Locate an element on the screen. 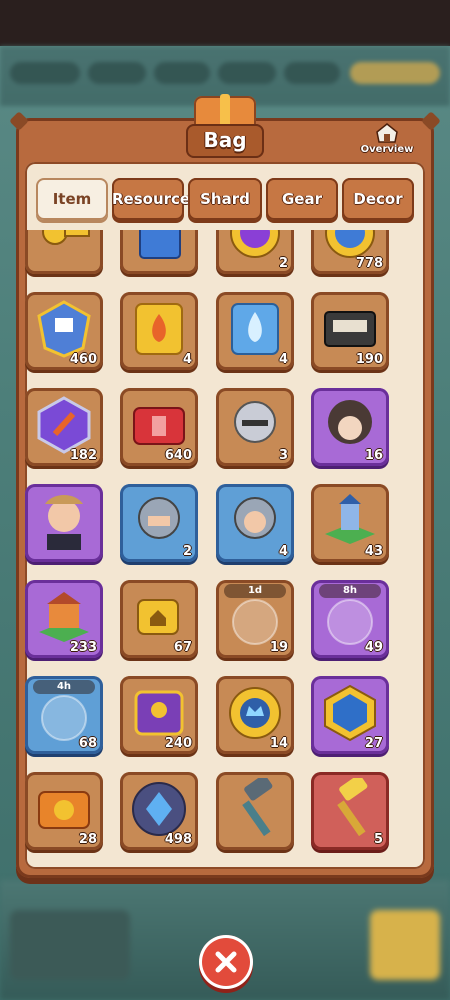  item-timer: 1d is located at coordinates (255, 591).